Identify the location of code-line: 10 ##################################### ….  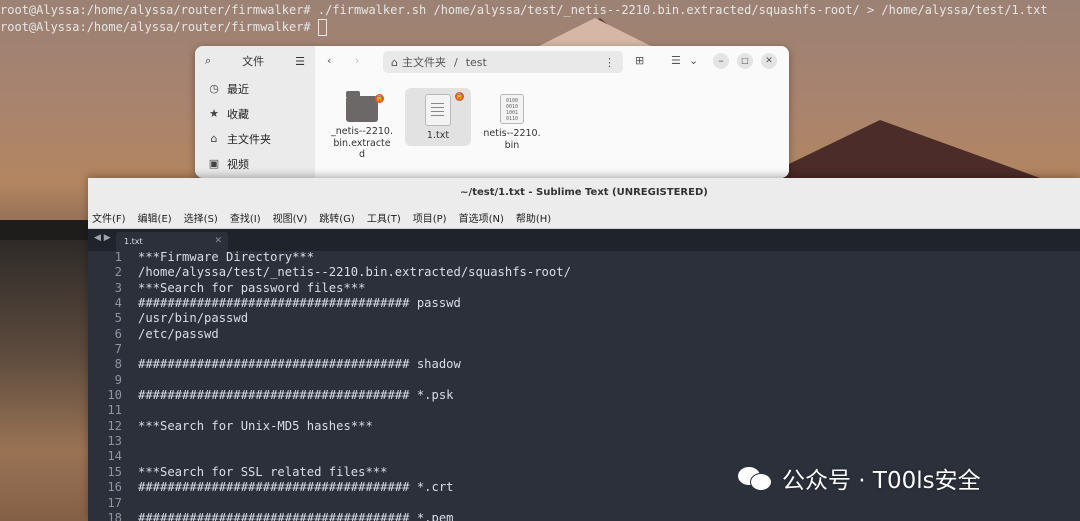
(584, 395).